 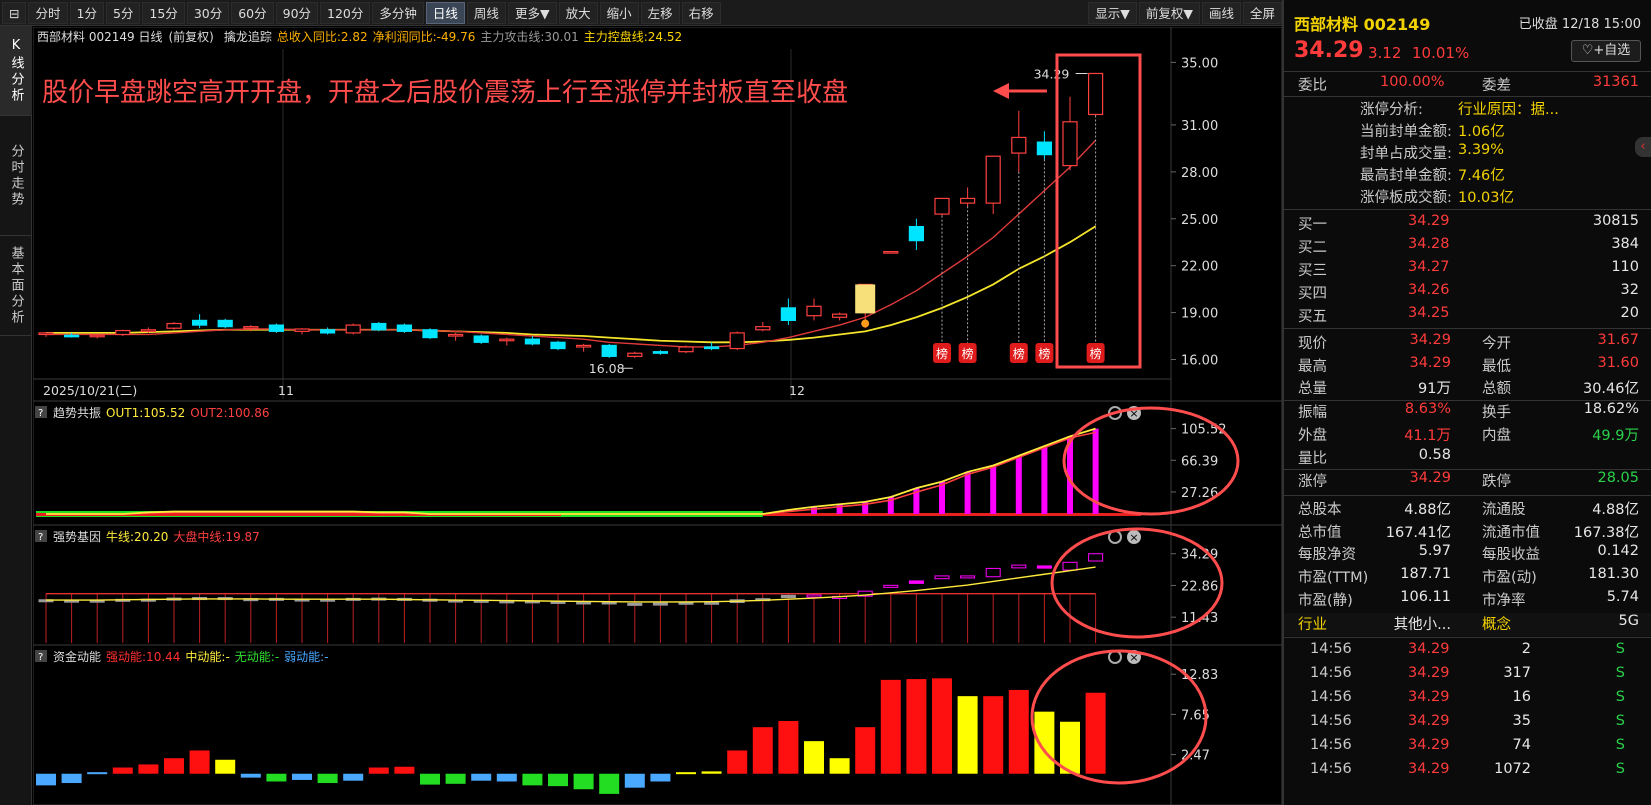 I want to click on period-tab-5: 60分, so click(x=252, y=12).